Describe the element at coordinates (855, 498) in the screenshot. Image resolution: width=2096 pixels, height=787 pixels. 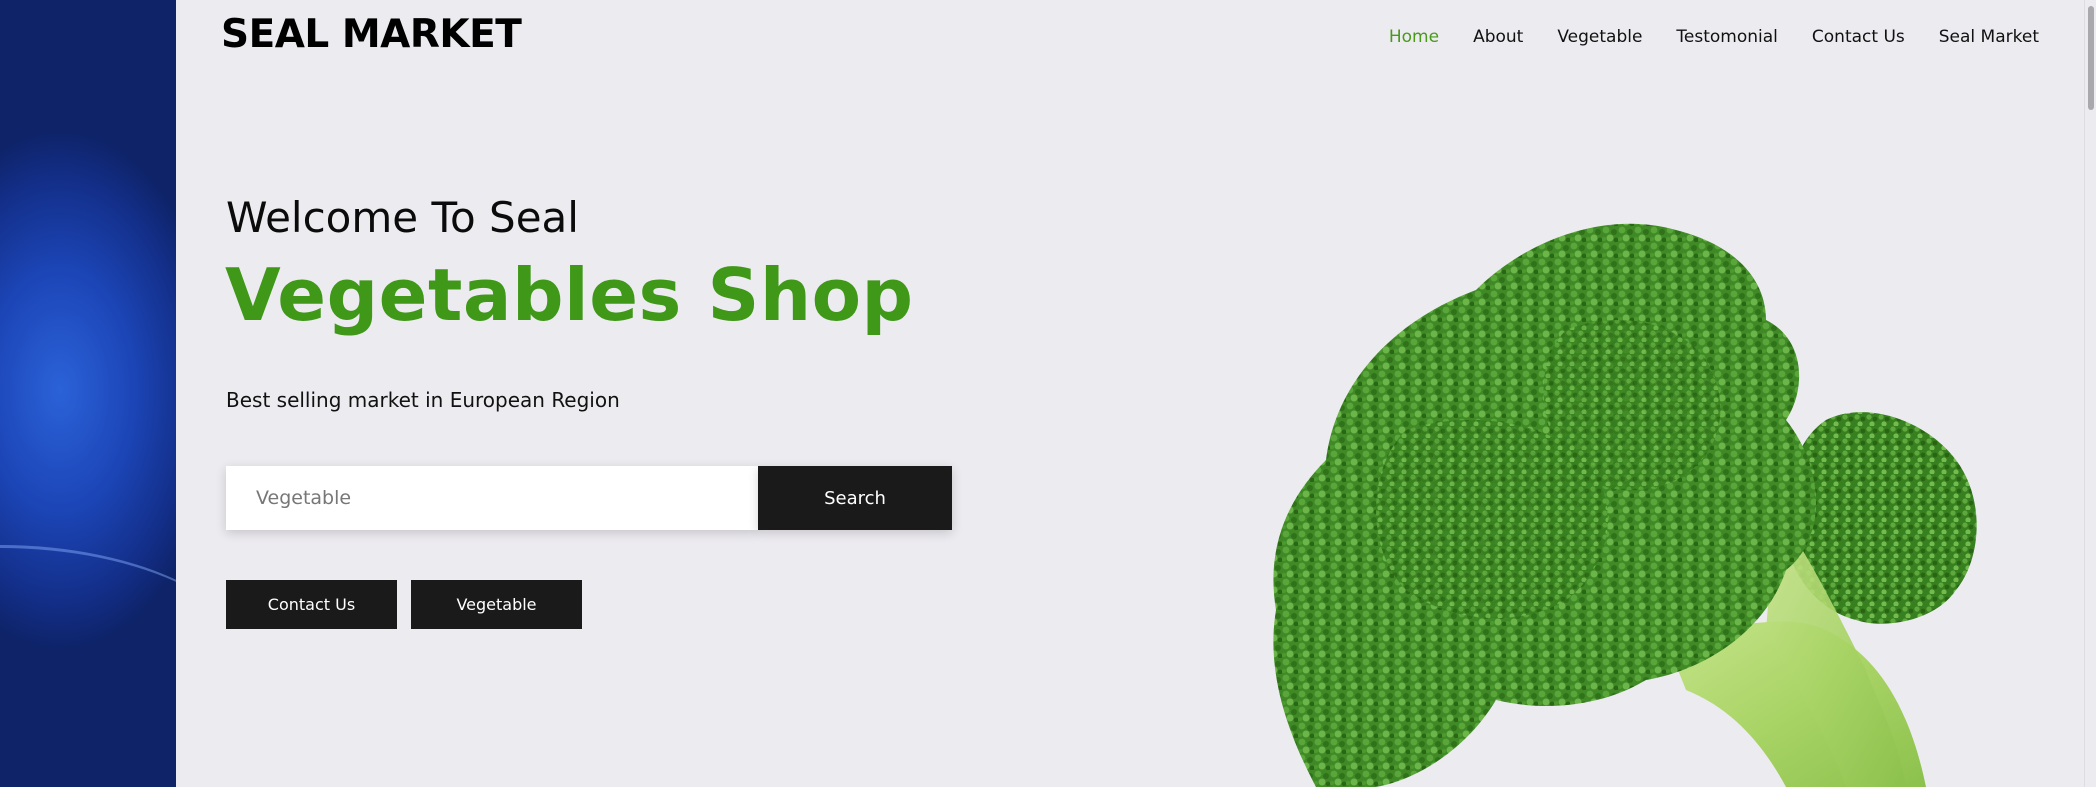
I see `search-button: Search` at that location.